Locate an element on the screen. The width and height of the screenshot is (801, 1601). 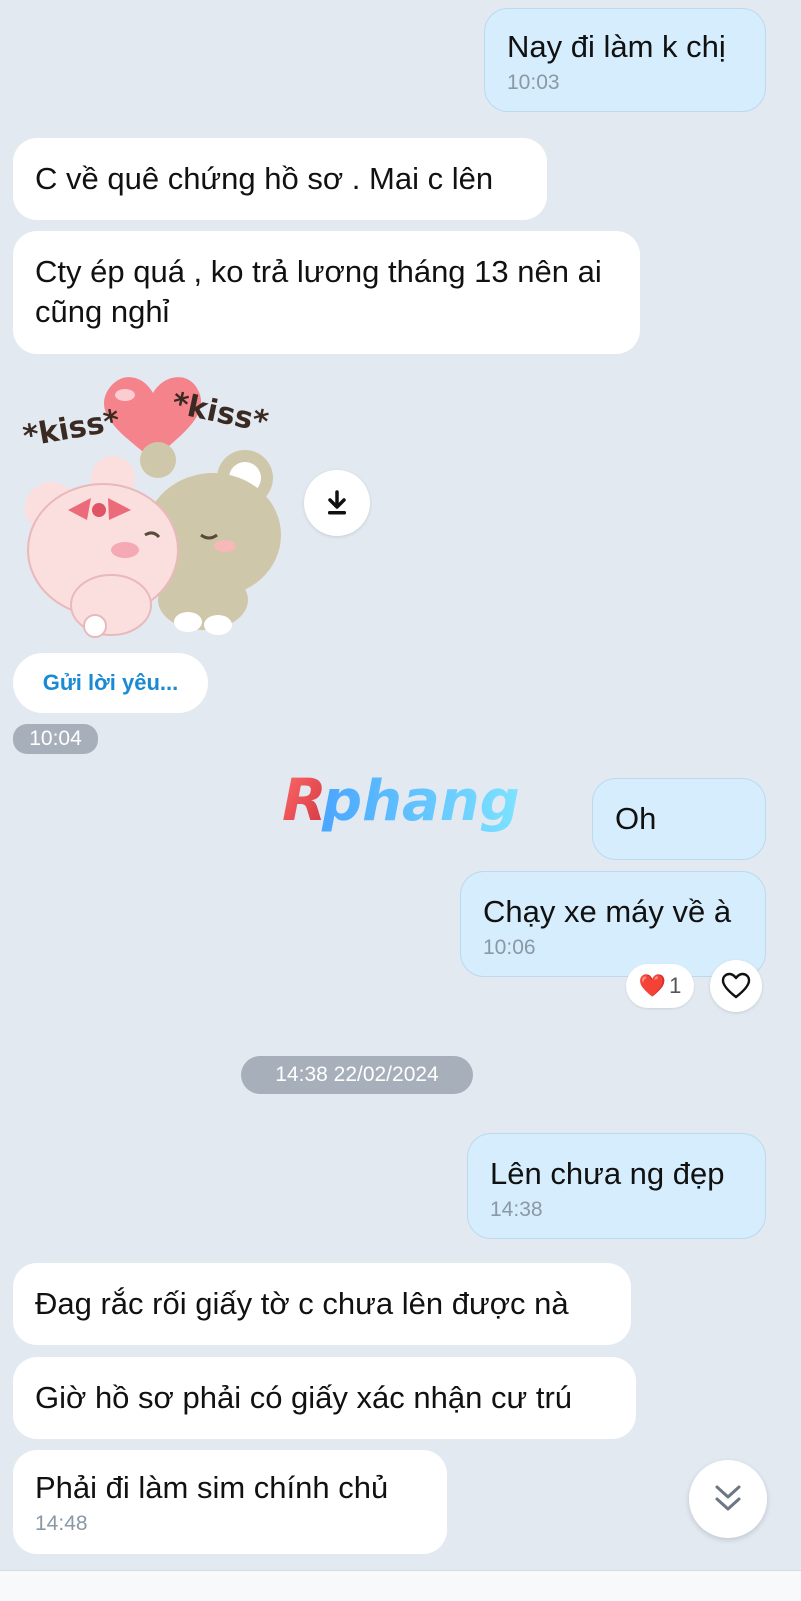
svg-text: R is located at coordinates (304, 801).